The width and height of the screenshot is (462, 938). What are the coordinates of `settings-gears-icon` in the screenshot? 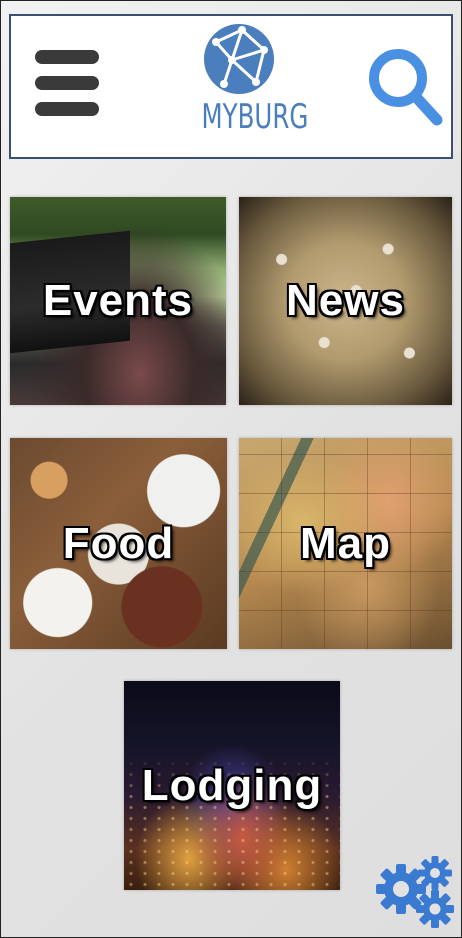 It's located at (415, 893).